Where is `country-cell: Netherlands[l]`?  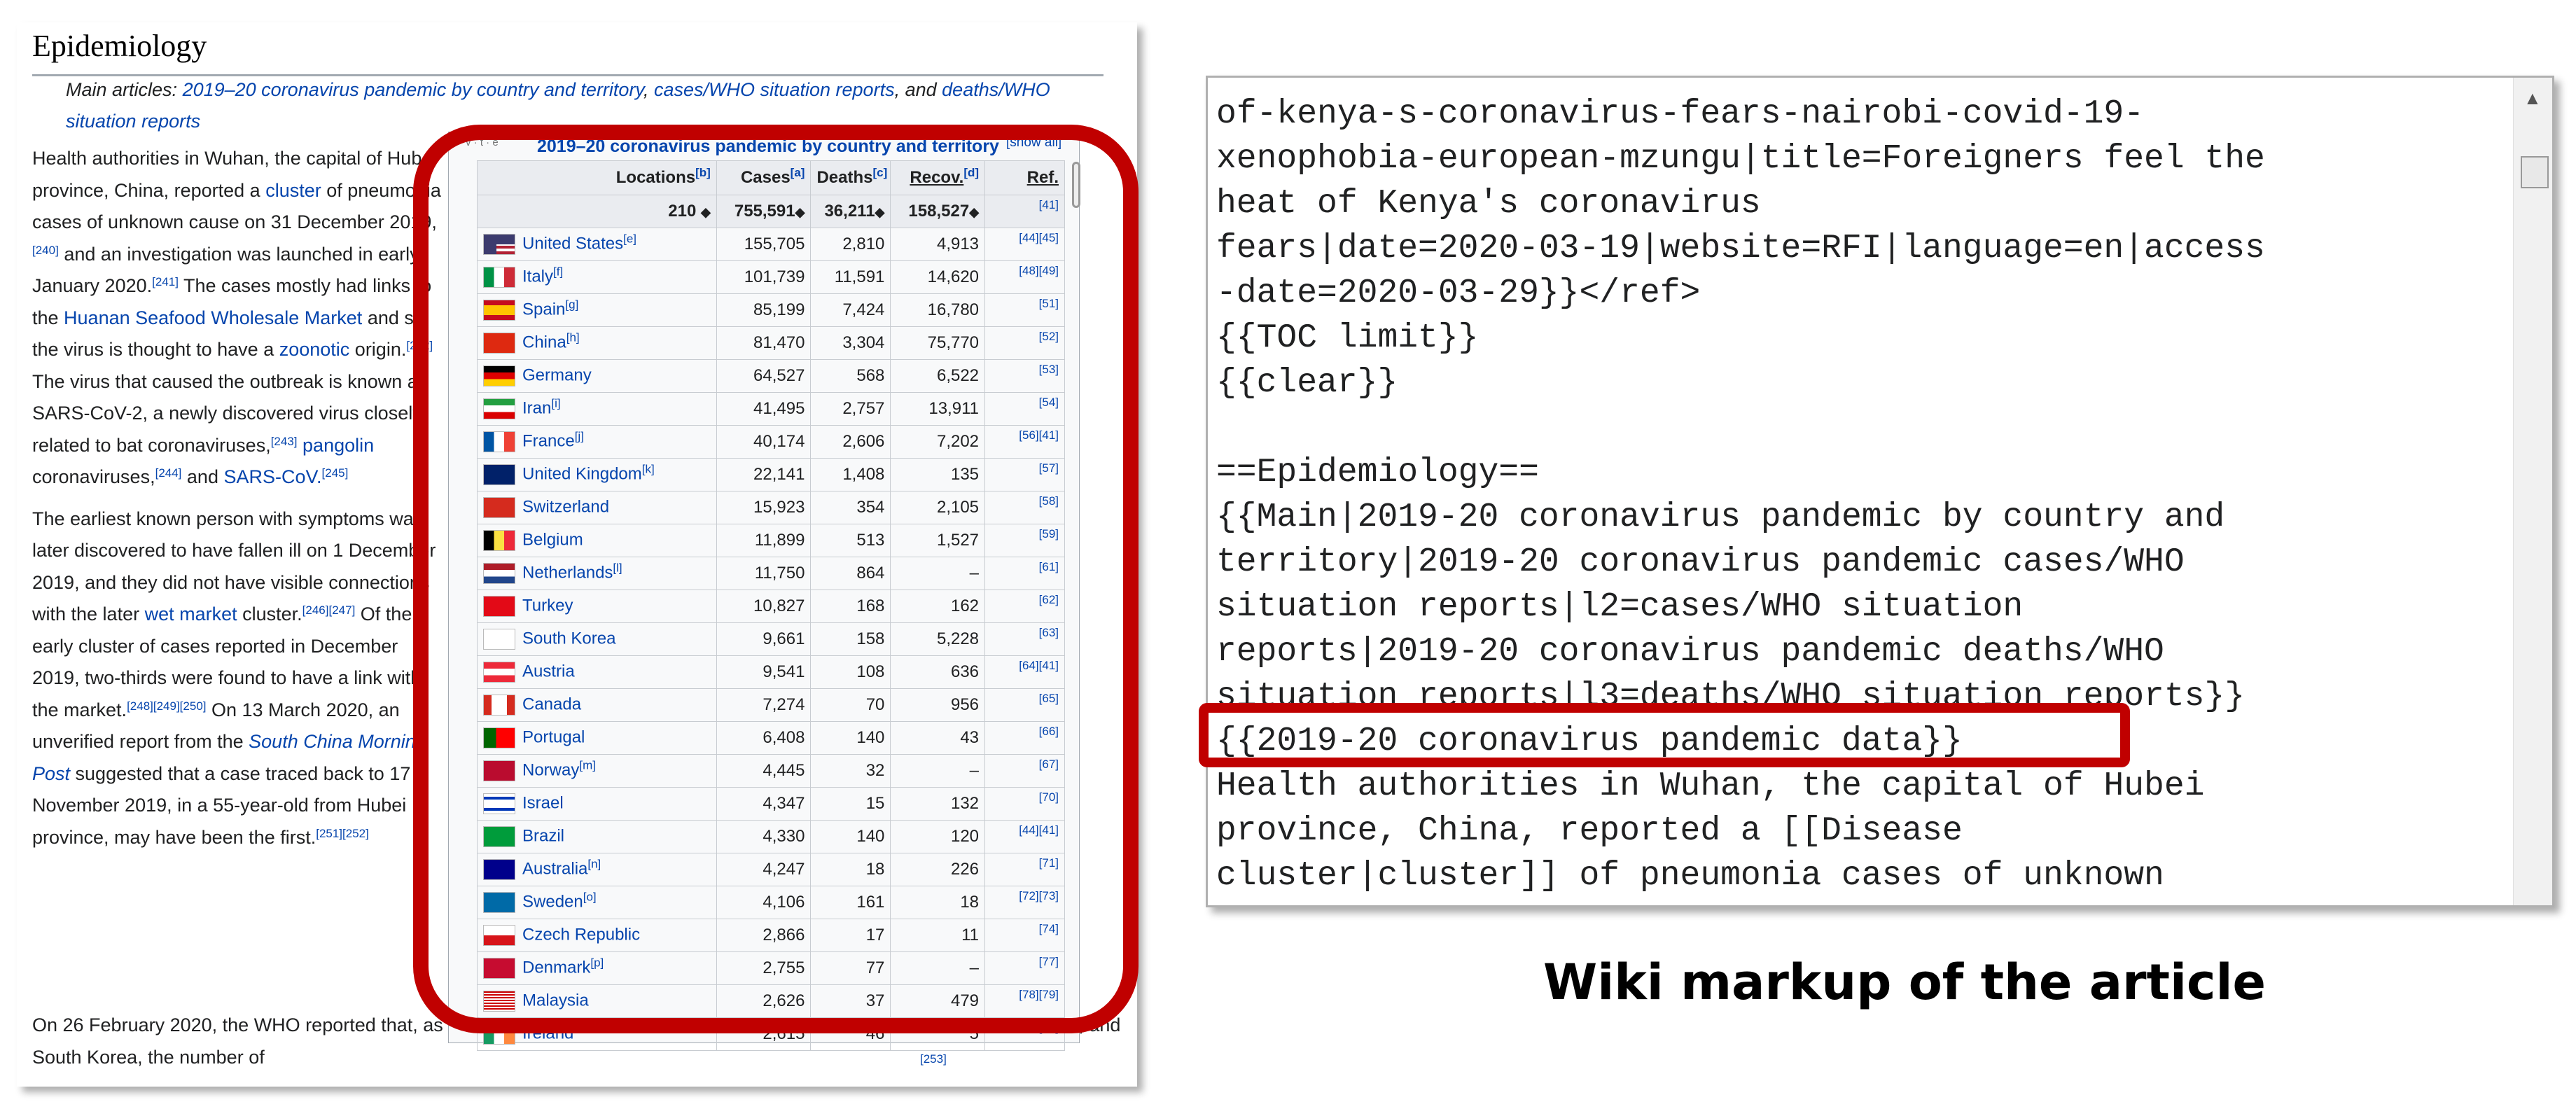
country-cell: Netherlands[l] is located at coordinates (597, 573).